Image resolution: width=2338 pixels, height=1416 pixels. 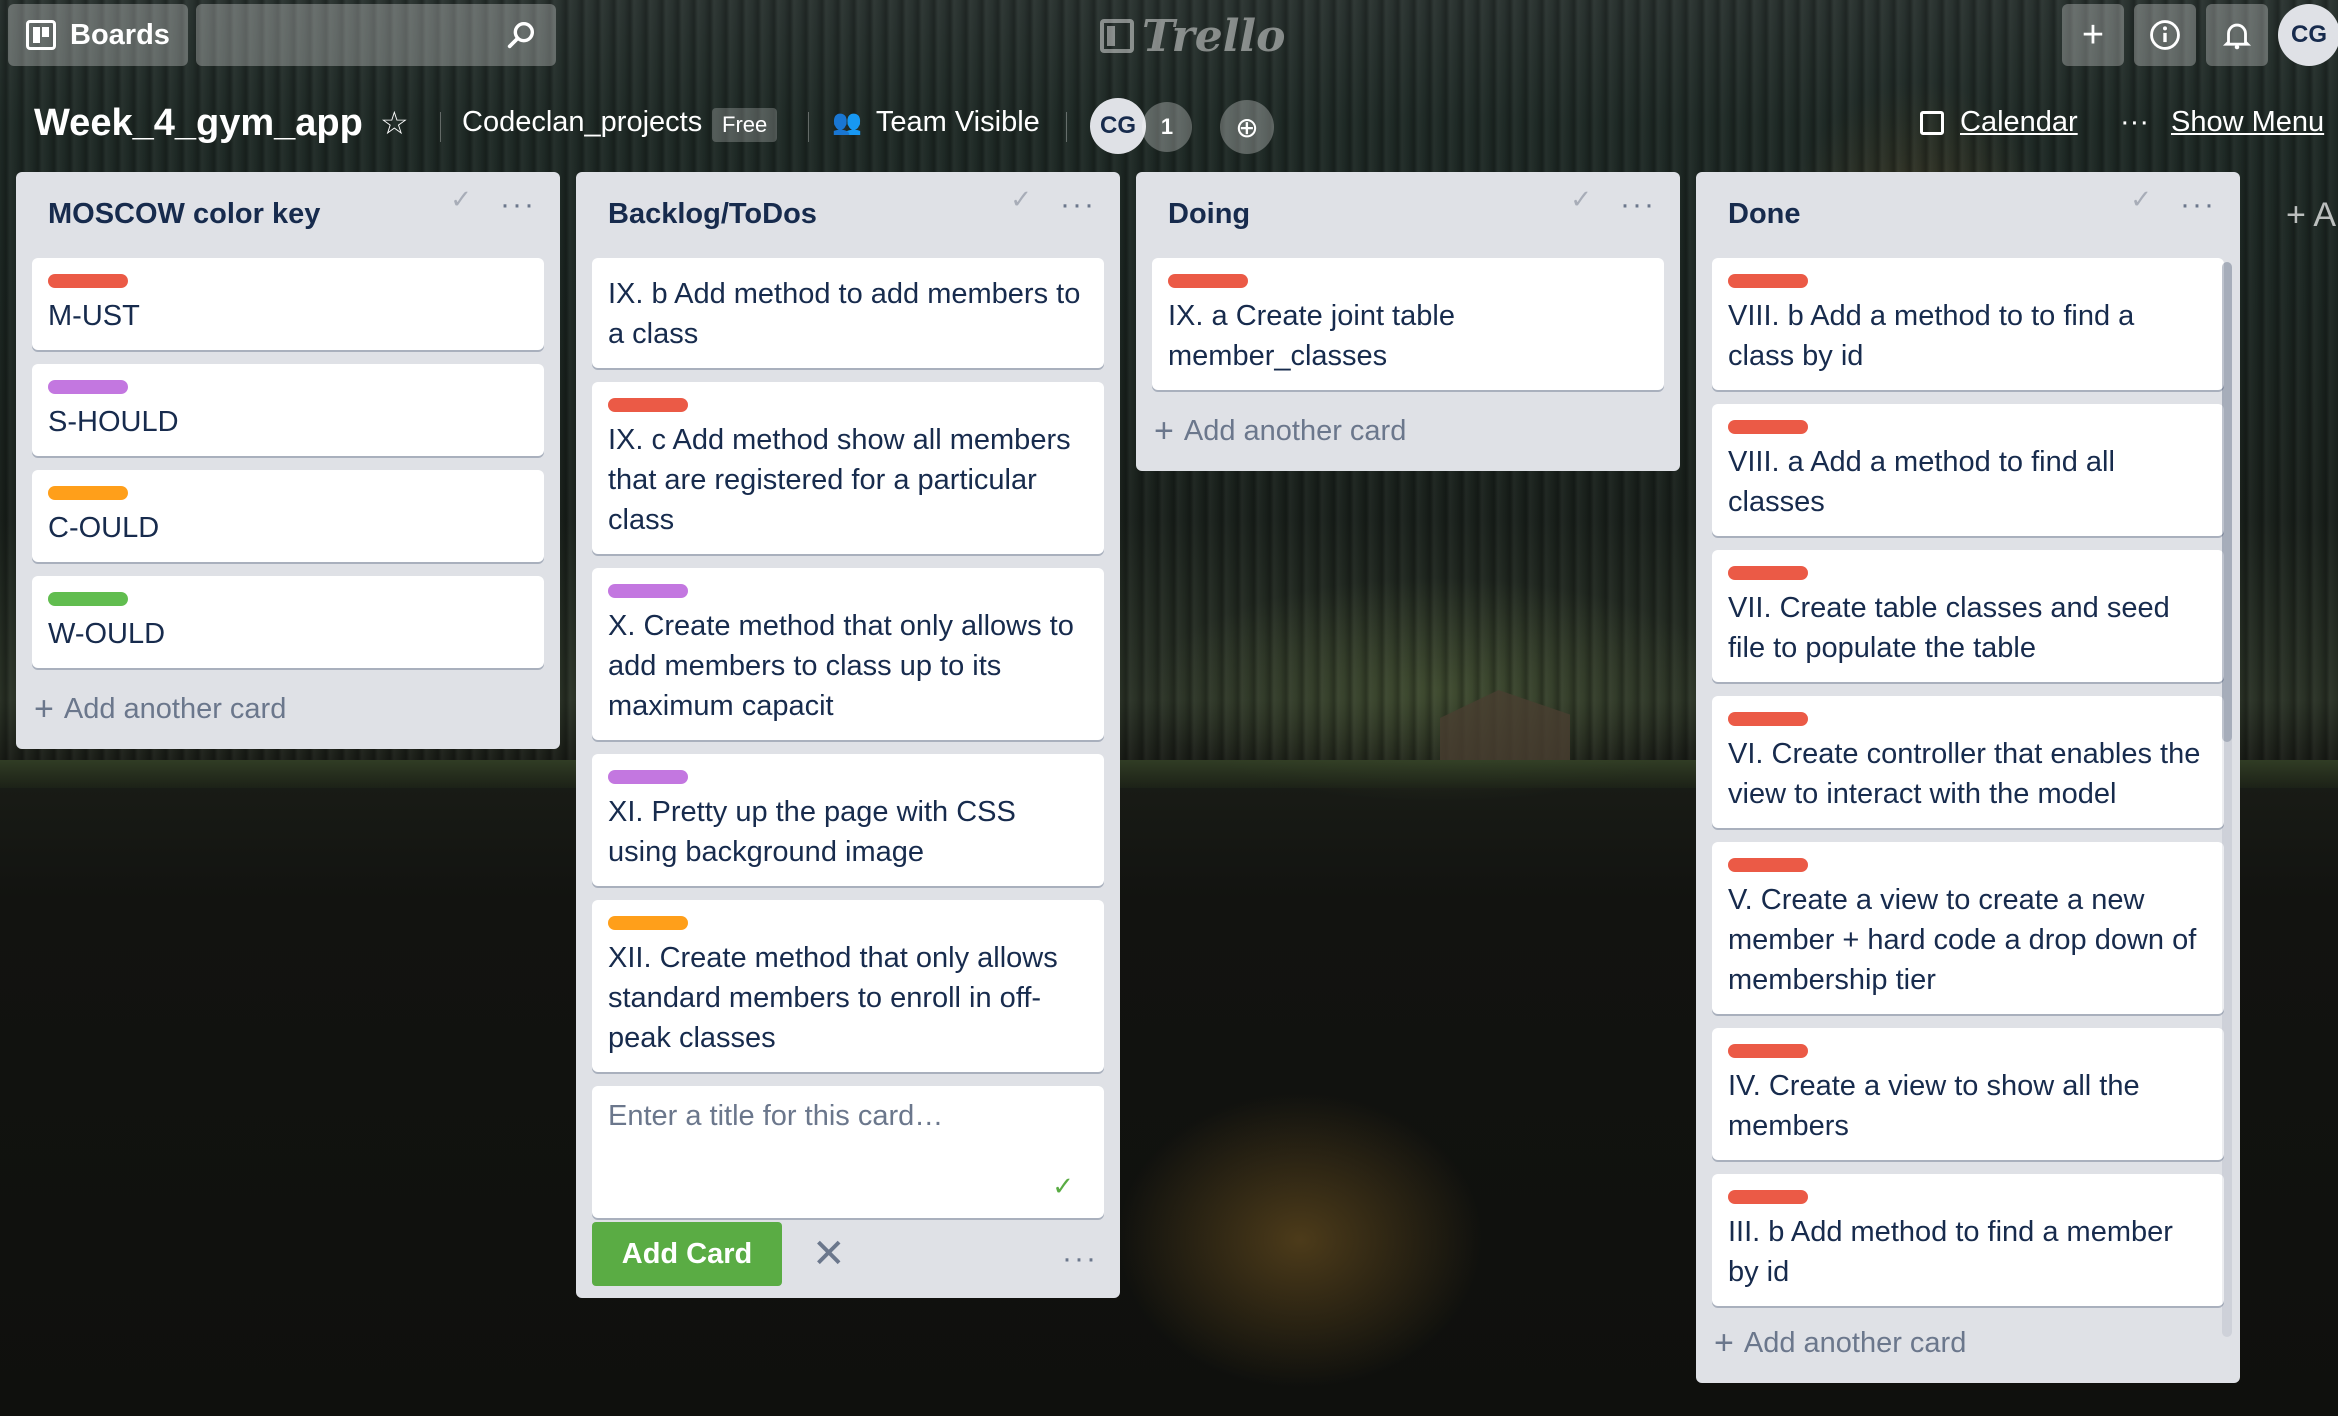 What do you see at coordinates (2237, 35) in the screenshot?
I see `notifications-button` at bounding box center [2237, 35].